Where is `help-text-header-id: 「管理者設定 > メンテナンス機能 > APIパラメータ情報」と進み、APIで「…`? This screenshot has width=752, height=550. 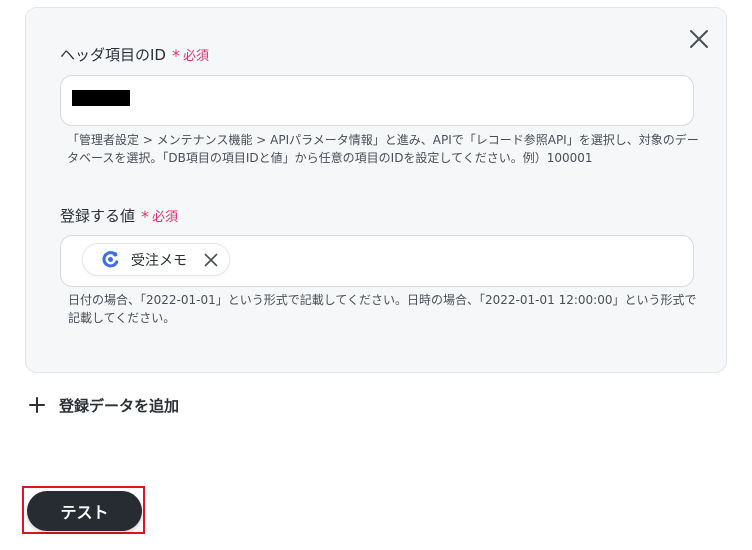
help-text-header-id: 「管理者設定 > メンテナンス機能 > APIパラメータ情報」と進み、APIで「… is located at coordinates (383, 149).